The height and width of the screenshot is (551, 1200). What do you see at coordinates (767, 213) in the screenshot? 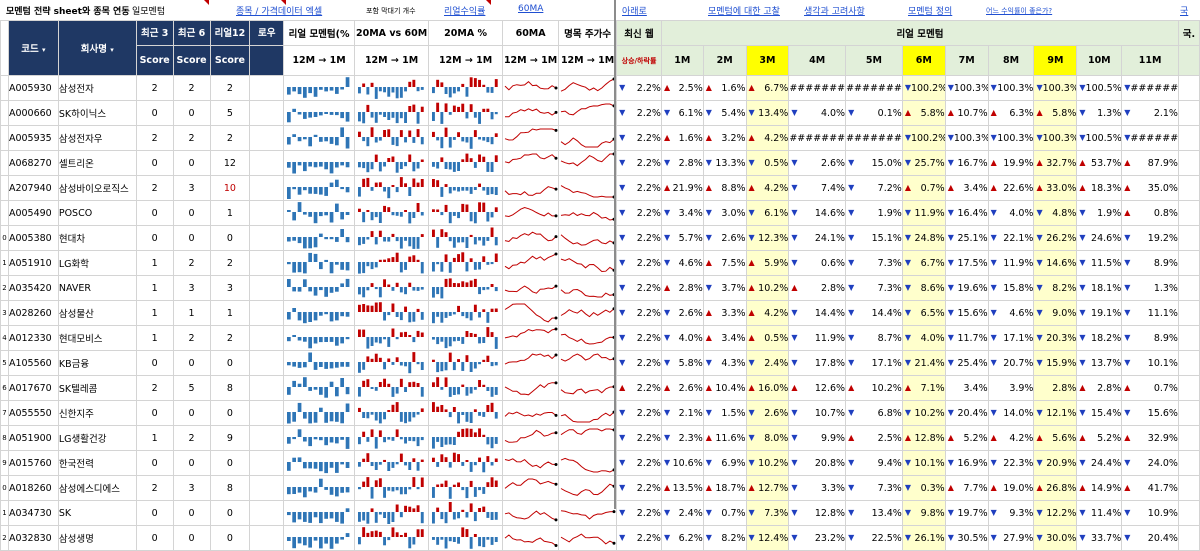
I see `month-return-cell-3: ▼ 6.1%` at bounding box center [767, 213].